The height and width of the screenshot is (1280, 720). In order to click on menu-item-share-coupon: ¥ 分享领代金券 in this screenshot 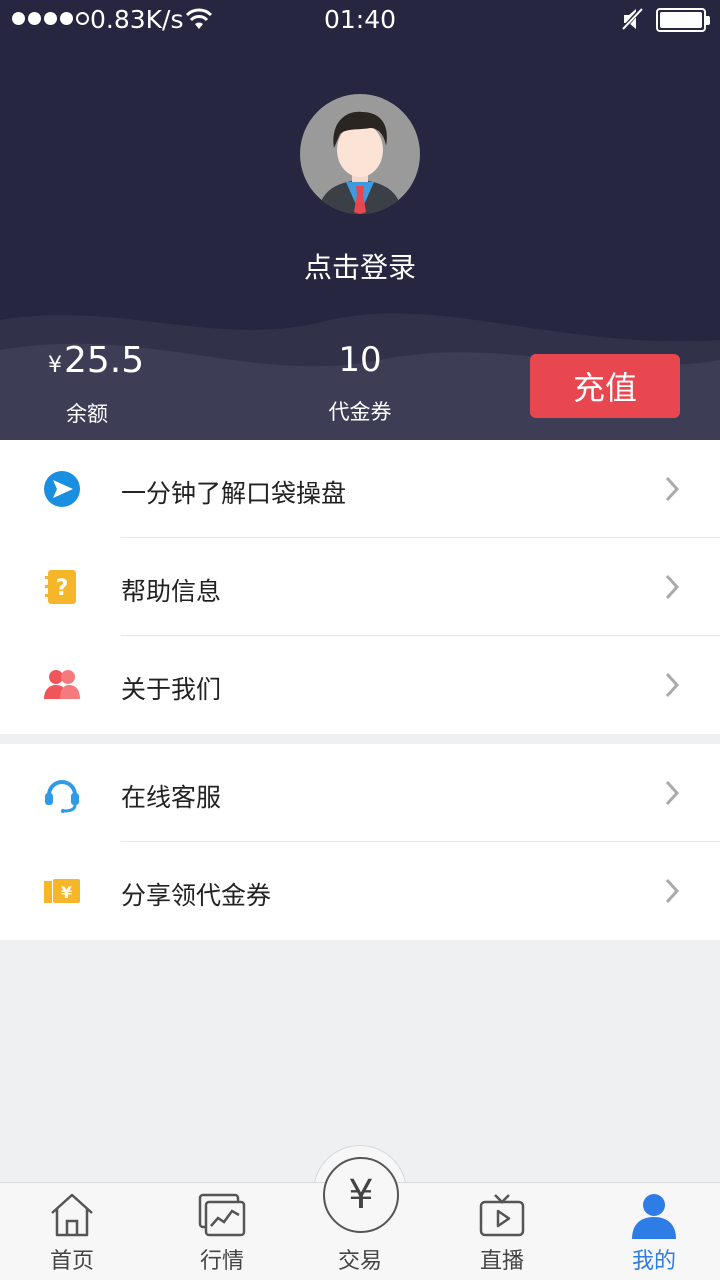, I will do `click(360, 891)`.